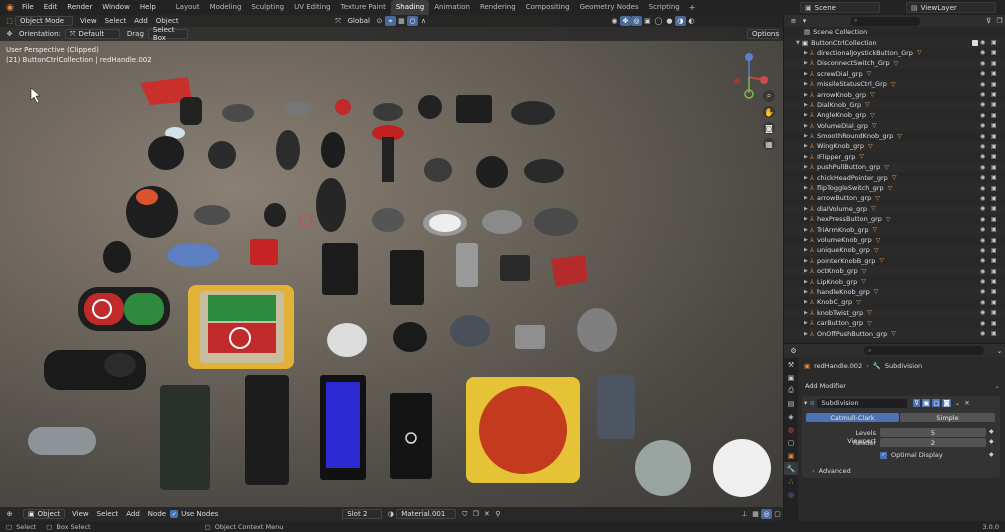  Describe the element at coordinates (924, 350) in the screenshot. I see `properties-search: ⌕` at that location.